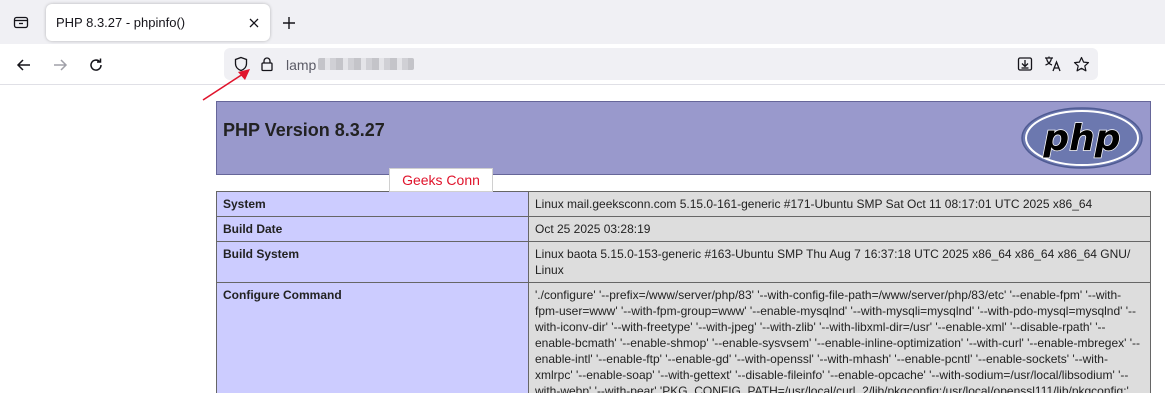 The width and height of the screenshot is (1165, 393). I want to click on download-icon, so click(1025, 64).